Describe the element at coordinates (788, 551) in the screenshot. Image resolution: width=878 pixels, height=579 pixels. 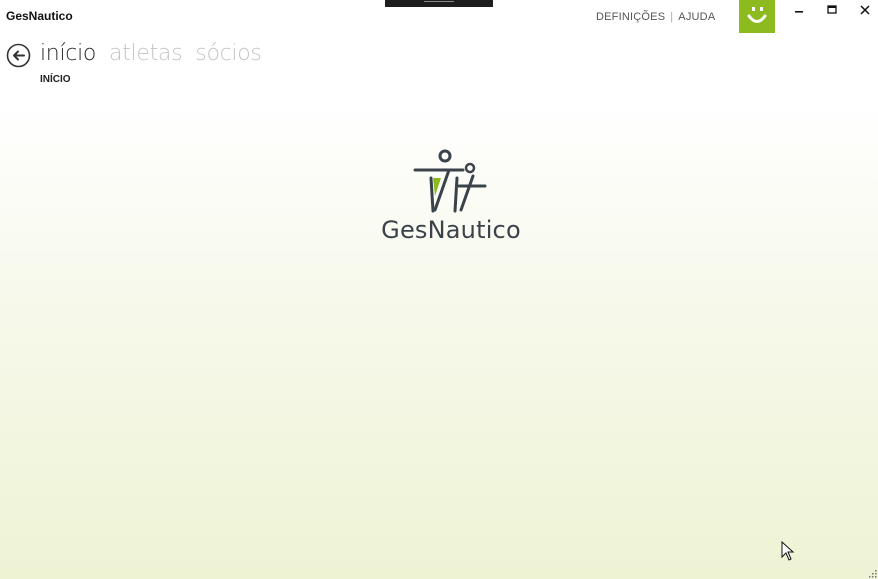
I see `mouse-cursor-icon` at that location.